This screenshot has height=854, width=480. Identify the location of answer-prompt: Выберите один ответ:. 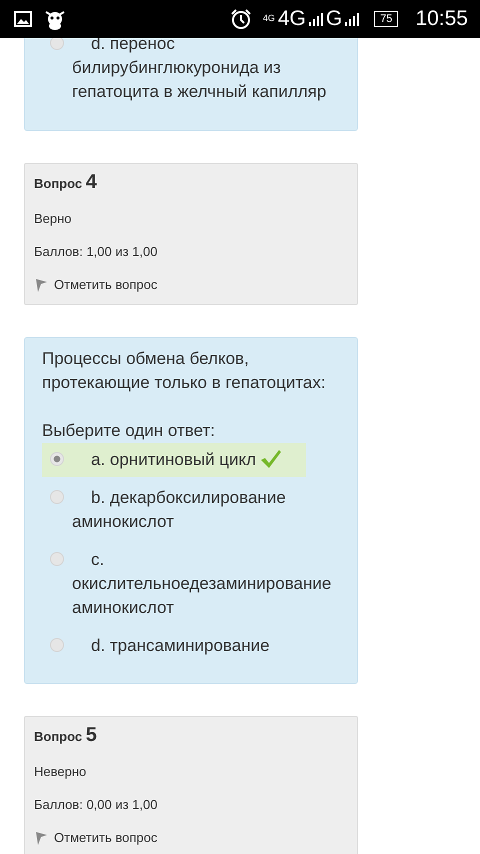
(129, 431).